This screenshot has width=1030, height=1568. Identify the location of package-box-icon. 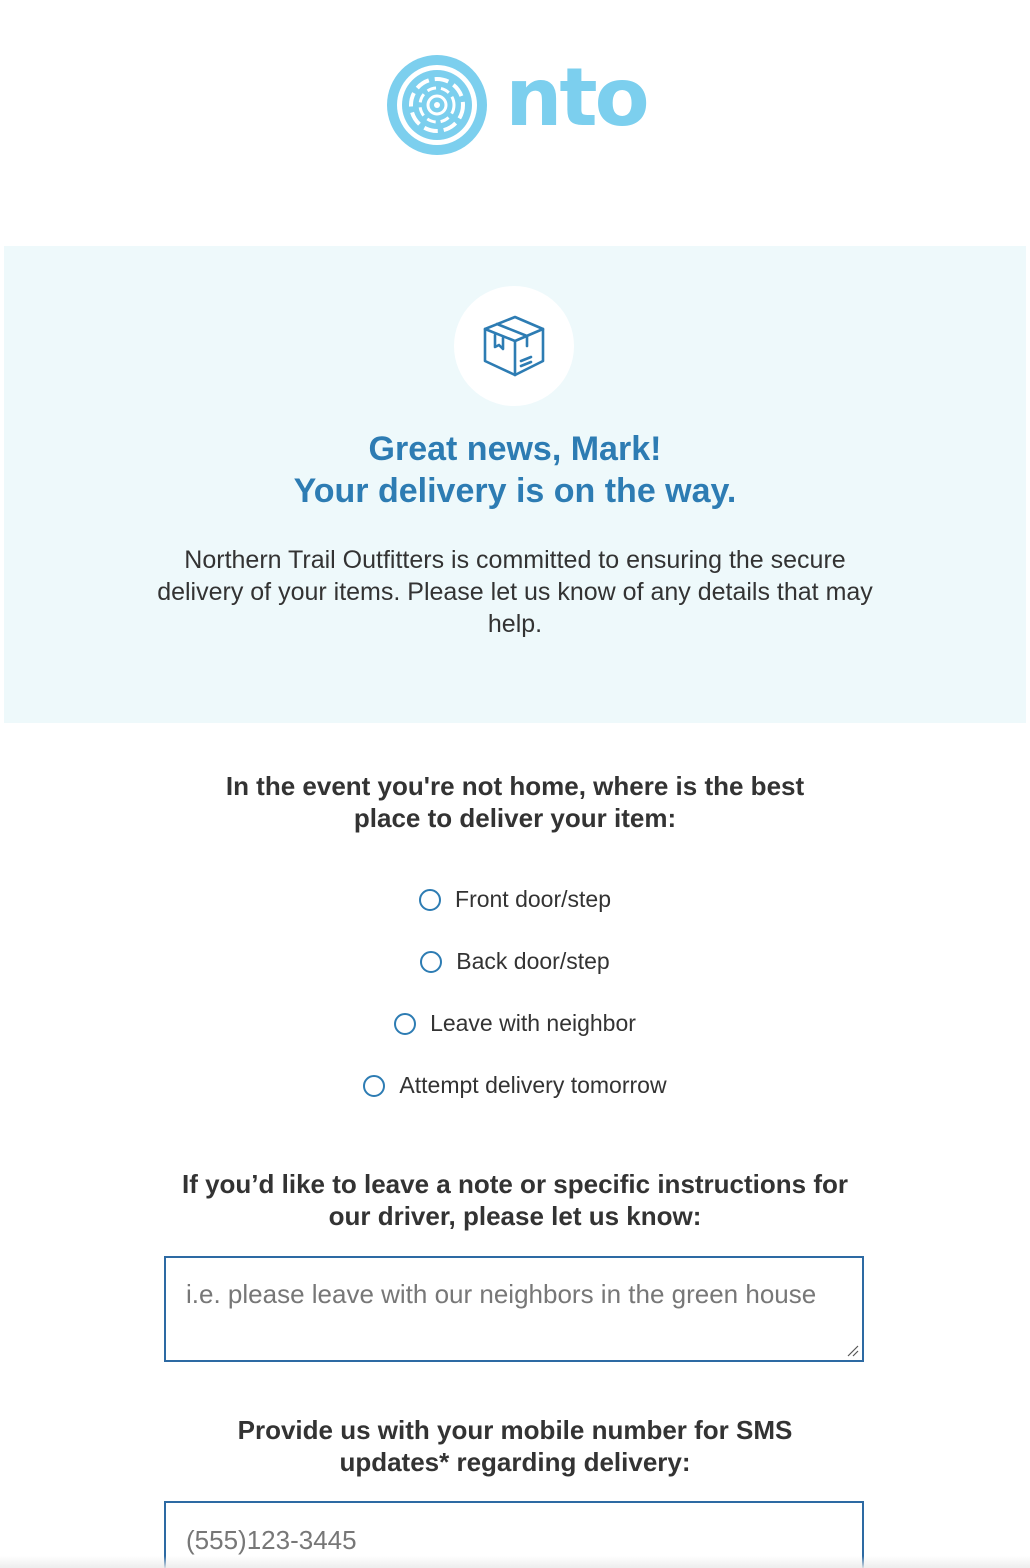
(514, 346).